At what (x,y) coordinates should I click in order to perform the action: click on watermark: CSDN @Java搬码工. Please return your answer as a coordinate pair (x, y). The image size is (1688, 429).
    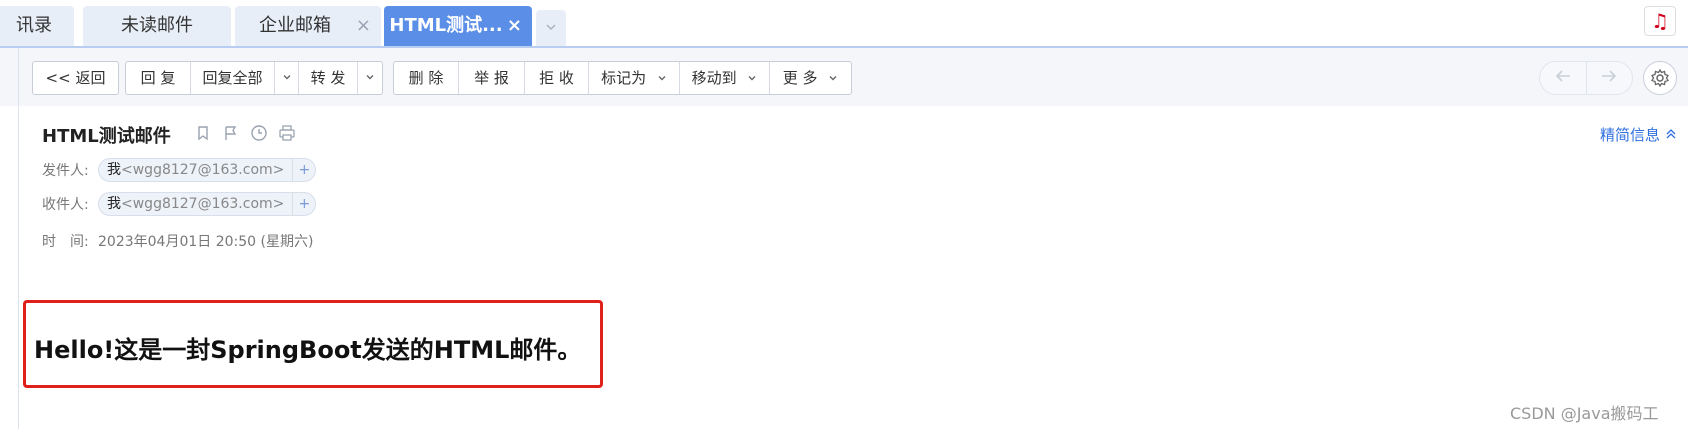
    Looking at the image, I should click on (1584, 413).